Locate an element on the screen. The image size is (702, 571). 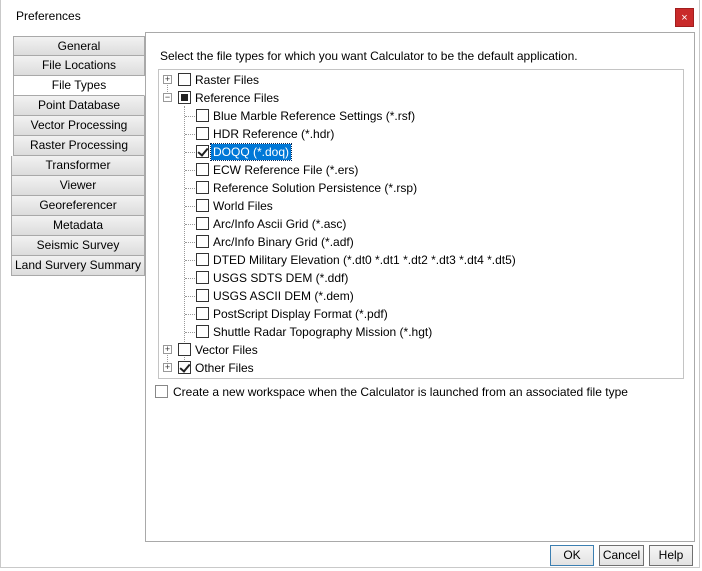
tree-item-label: HDR Reference (*.hdr) is located at coordinates (274, 134).